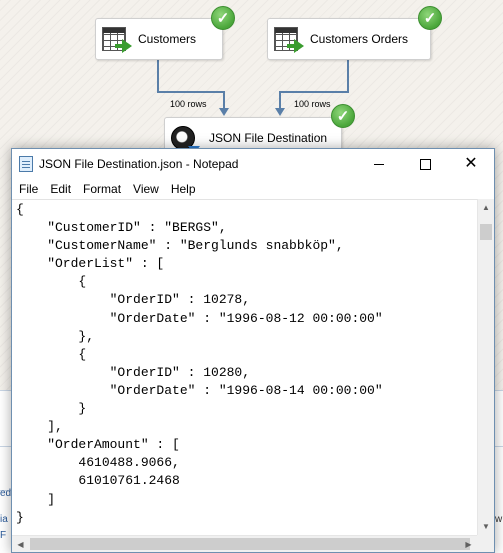 Image resolution: width=503 pixels, height=553 pixels. Describe the element at coordinates (60, 189) in the screenshot. I see `menu-edit: Edit` at that location.